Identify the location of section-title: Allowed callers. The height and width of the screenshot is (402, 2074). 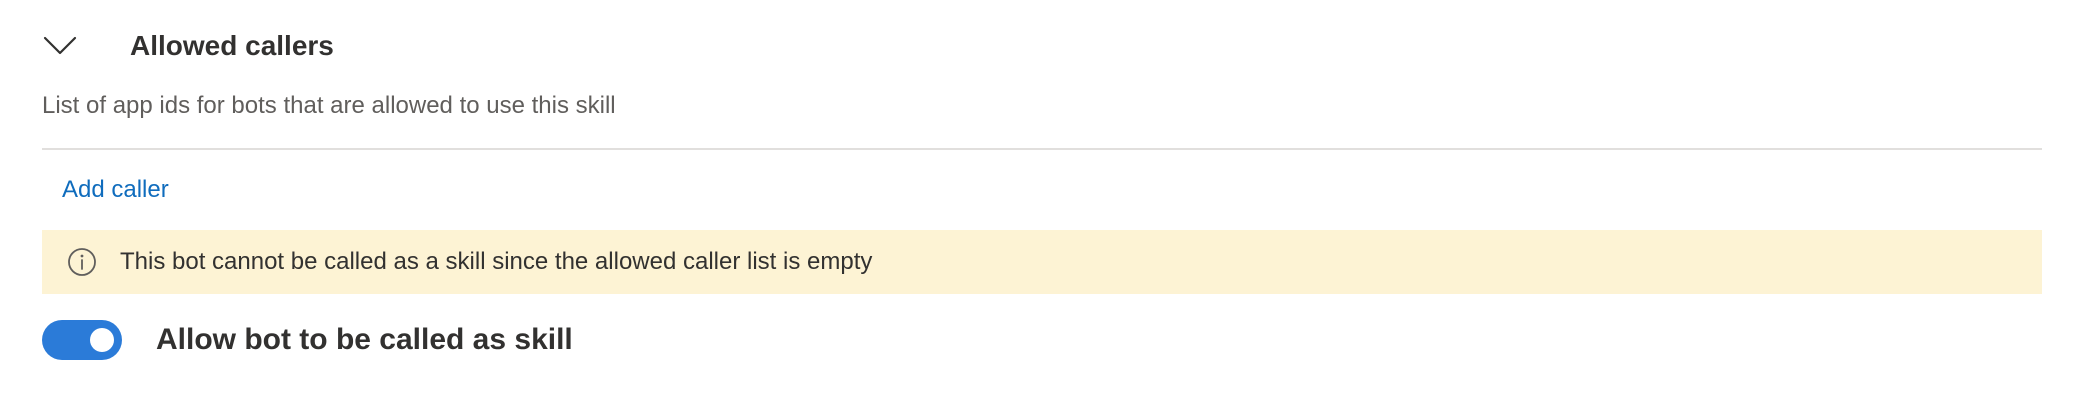
(232, 45).